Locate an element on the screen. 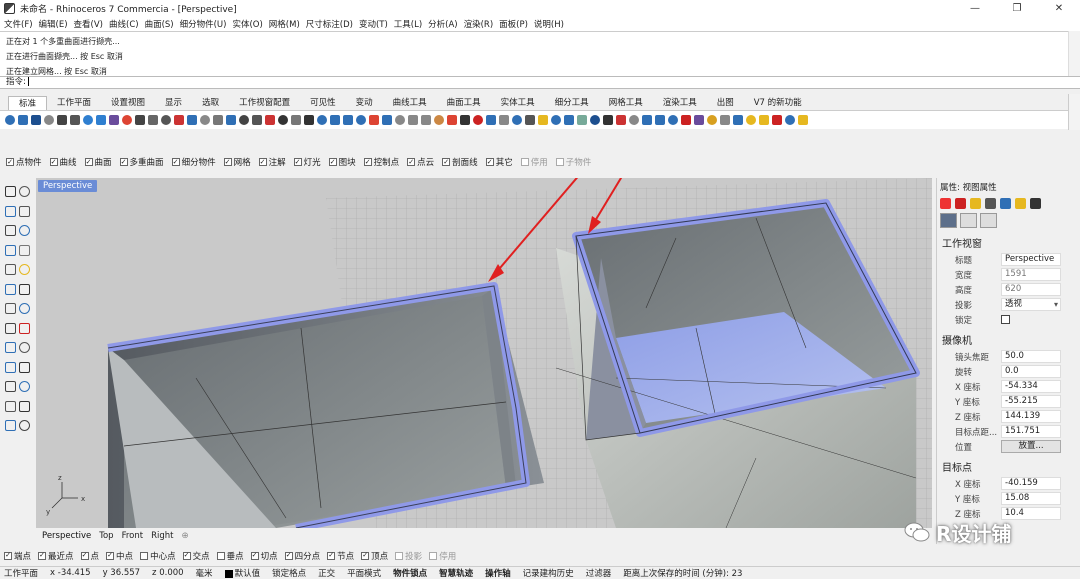  minimize-button: — is located at coordinates (975, 8).